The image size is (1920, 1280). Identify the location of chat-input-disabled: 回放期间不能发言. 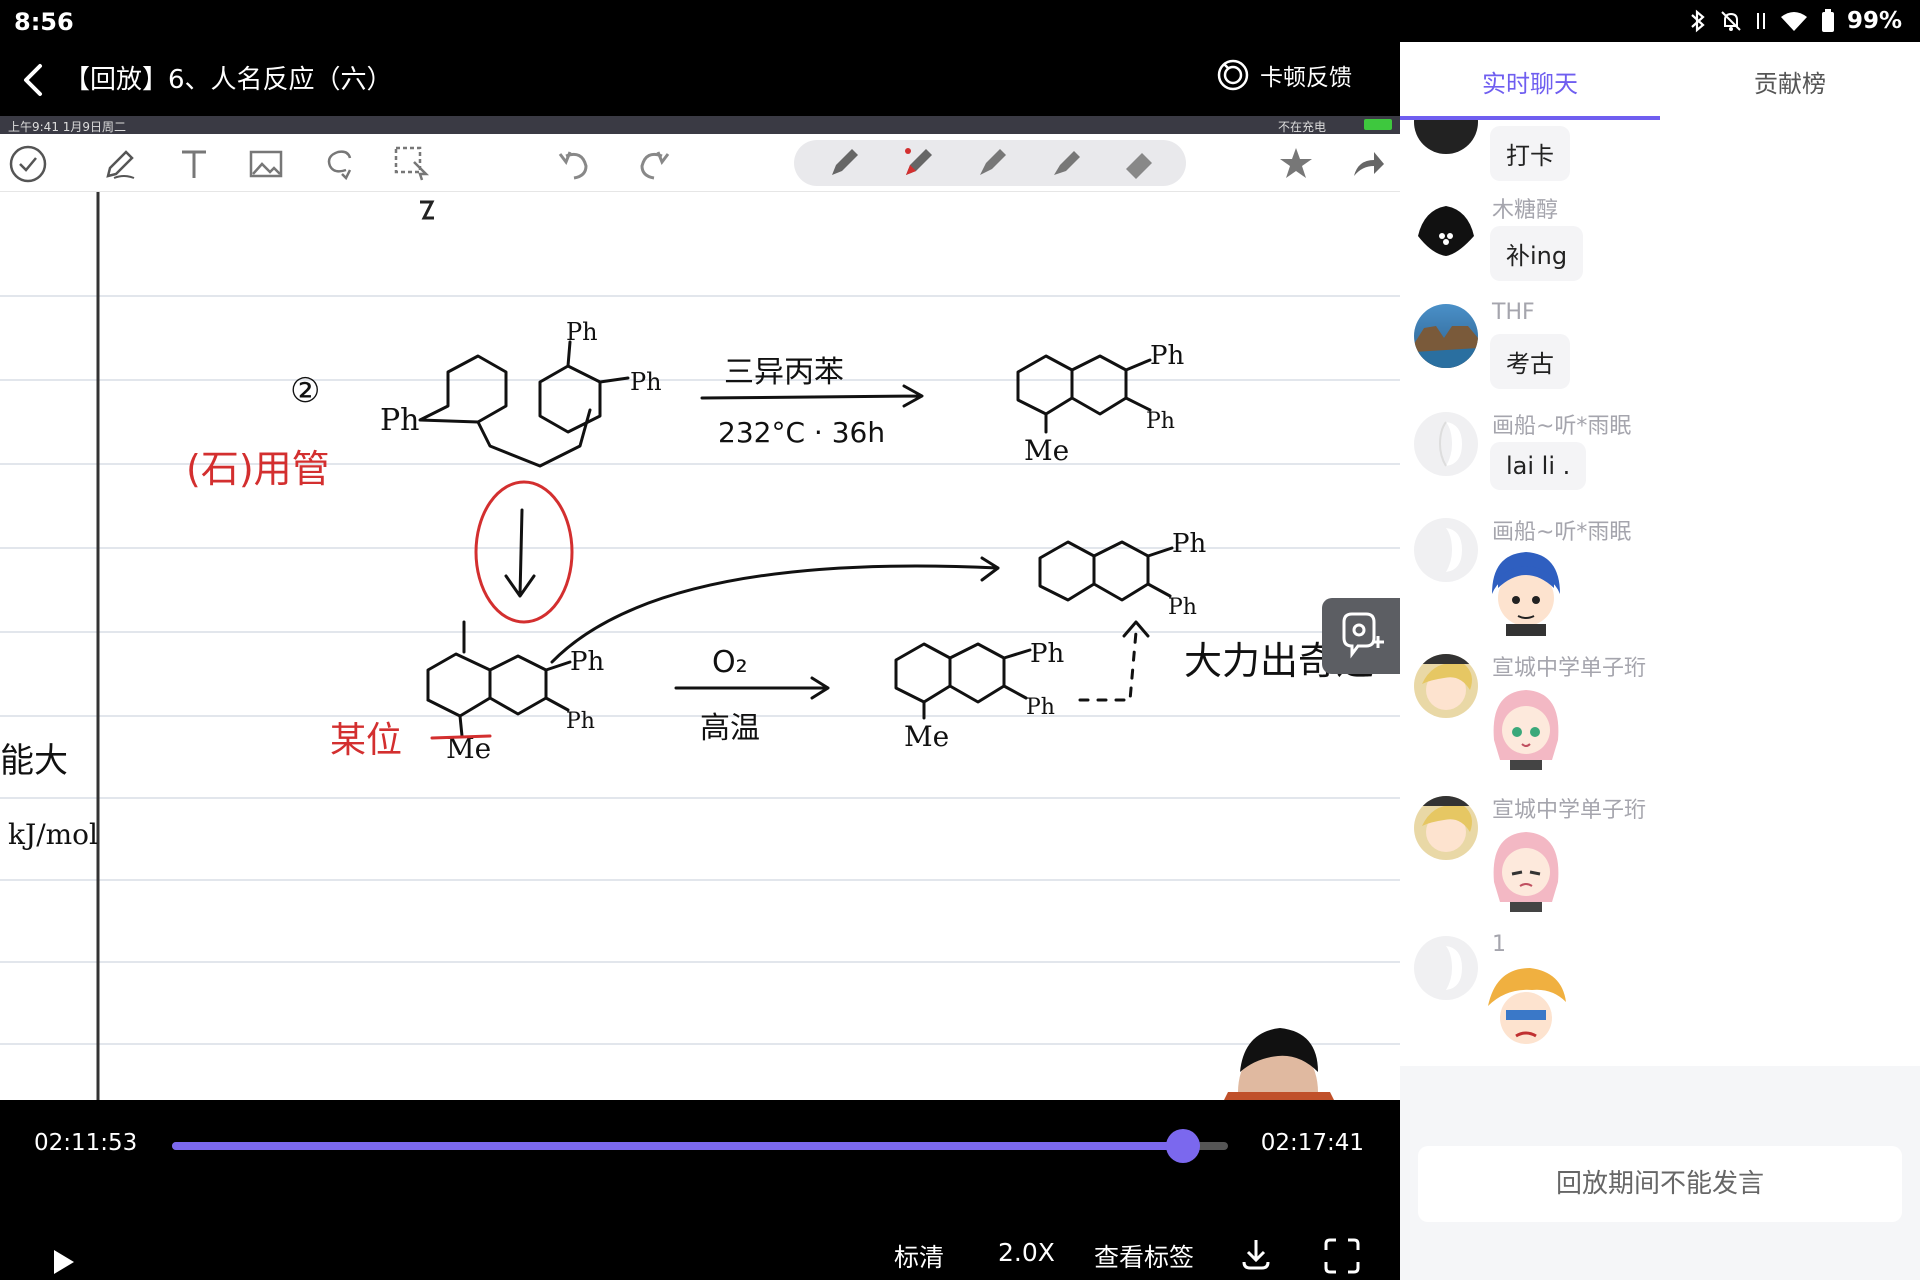
(1660, 1184).